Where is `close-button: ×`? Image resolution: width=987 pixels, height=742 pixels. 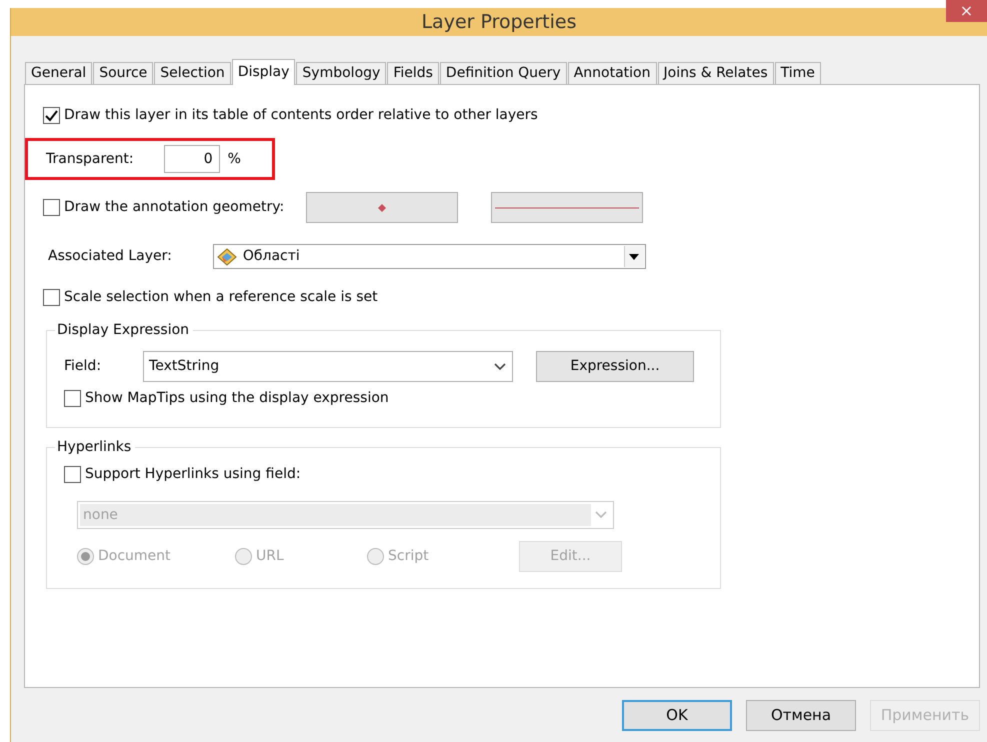 close-button: × is located at coordinates (966, 11).